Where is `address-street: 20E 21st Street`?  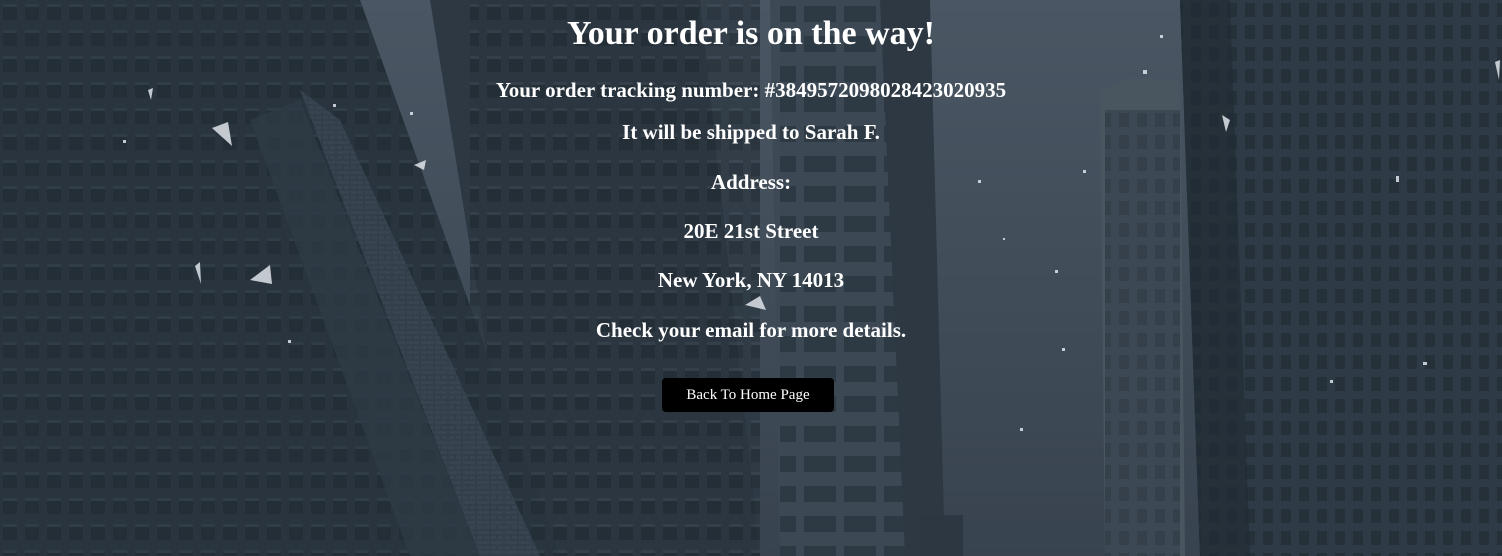 address-street: 20E 21st Street is located at coordinates (751, 231).